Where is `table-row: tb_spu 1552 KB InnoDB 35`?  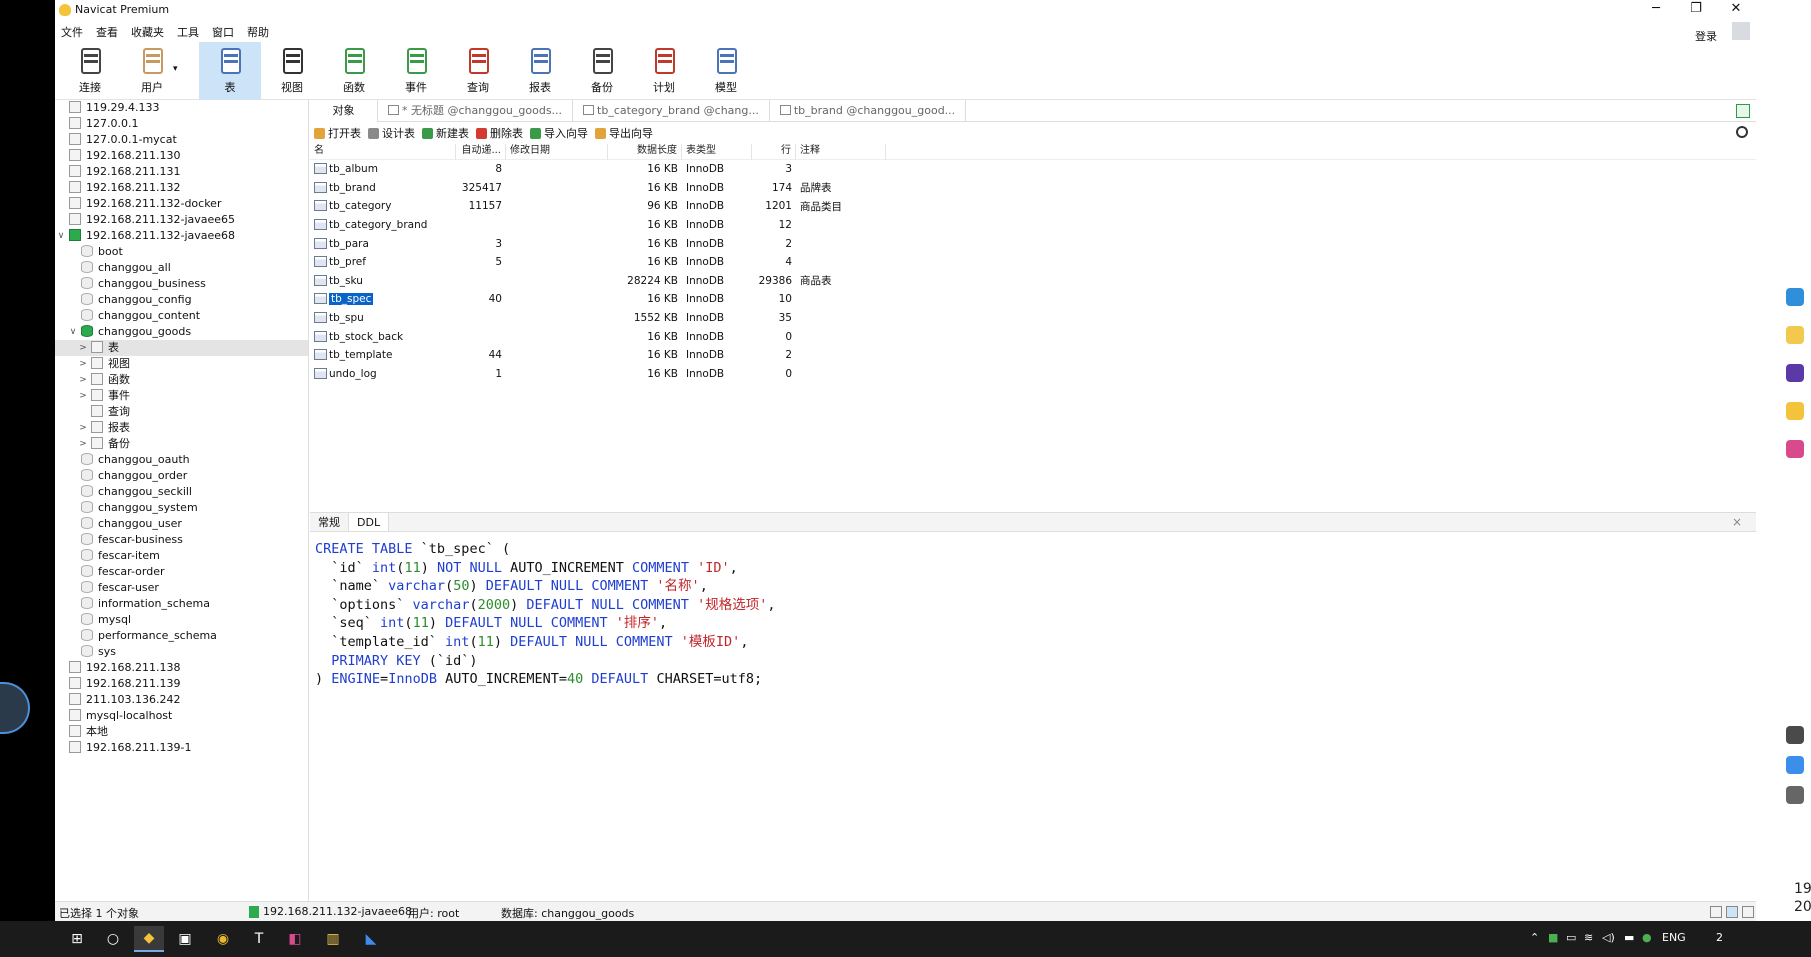
table-row: tb_spu 1552 KB InnoDB 35 is located at coordinates (1033, 318).